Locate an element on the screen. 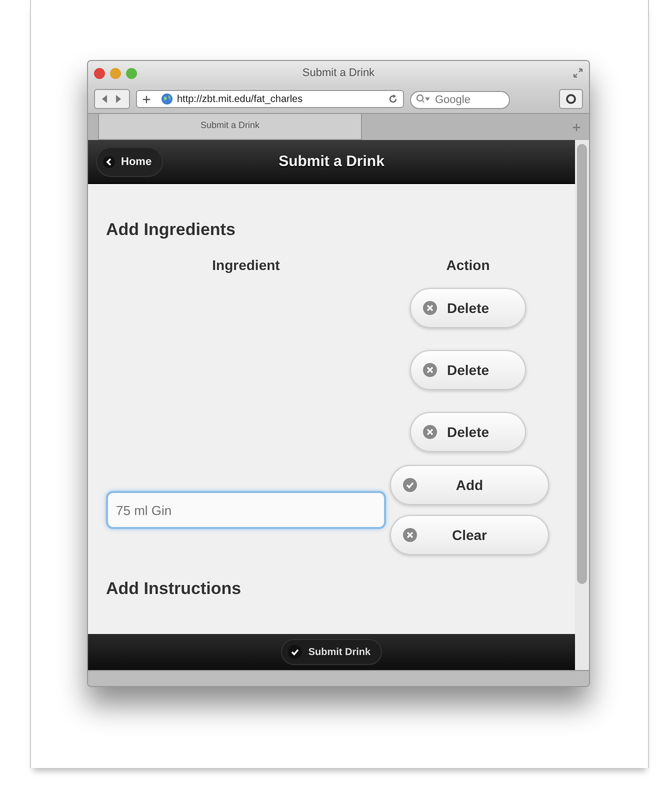 The image size is (663, 801). back-forward-buttons is located at coordinates (112, 99).